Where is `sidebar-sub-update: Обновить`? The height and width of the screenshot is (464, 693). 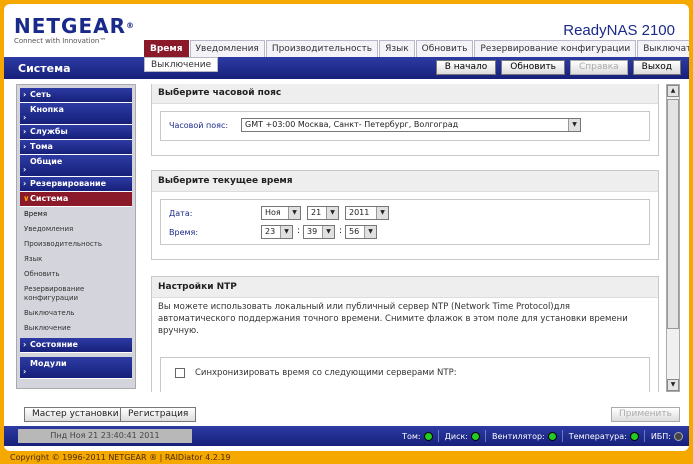
sidebar-sub-update: Обновить is located at coordinates (76, 274).